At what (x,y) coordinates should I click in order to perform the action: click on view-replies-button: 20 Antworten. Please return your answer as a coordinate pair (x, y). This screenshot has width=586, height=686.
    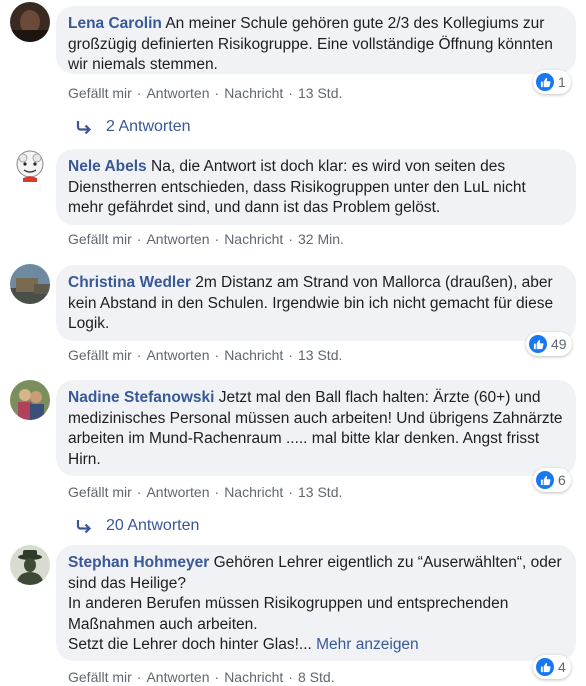
    Looking at the image, I should click on (137, 526).